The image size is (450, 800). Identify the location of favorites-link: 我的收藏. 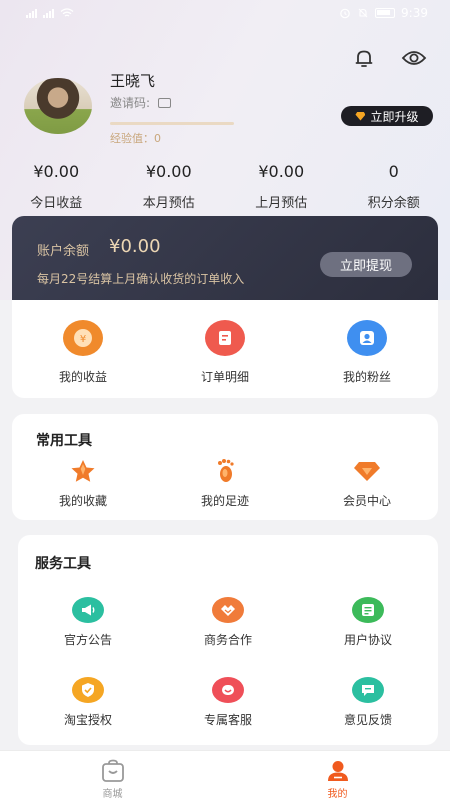
(83, 483).